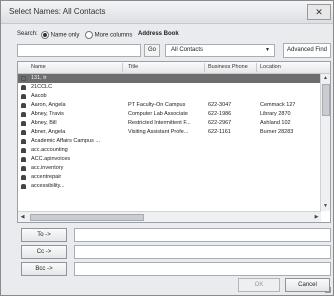  What do you see at coordinates (48, 105) in the screenshot?
I see `contact-name: Aaron, Angela` at bounding box center [48, 105].